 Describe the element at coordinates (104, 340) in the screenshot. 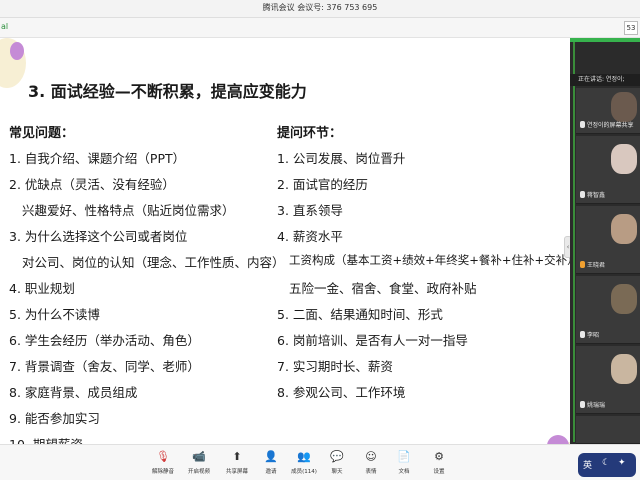

I see `left-line: 6. 学生会经历（举办活动、角色）` at that location.